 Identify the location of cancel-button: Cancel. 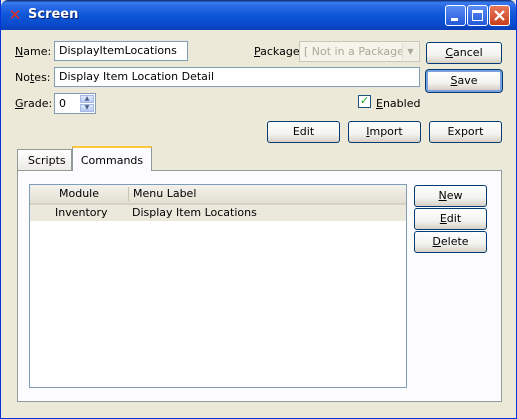
(464, 53).